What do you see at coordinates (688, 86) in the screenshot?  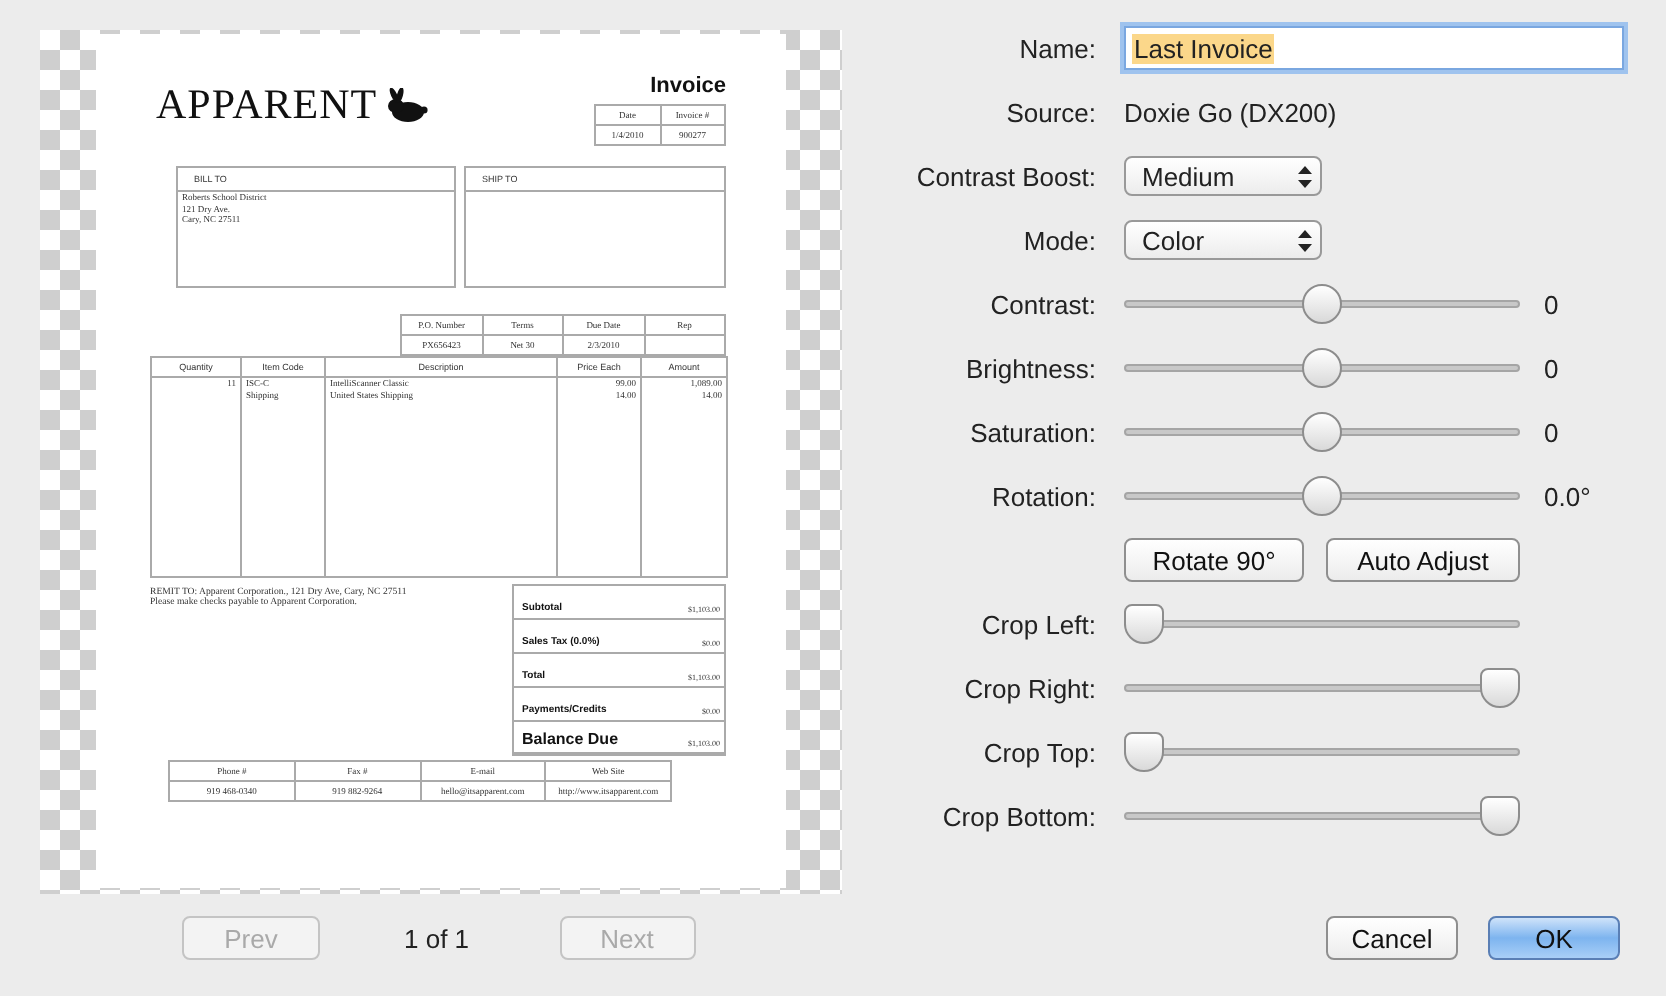 I see `document-title: Invoice` at bounding box center [688, 86].